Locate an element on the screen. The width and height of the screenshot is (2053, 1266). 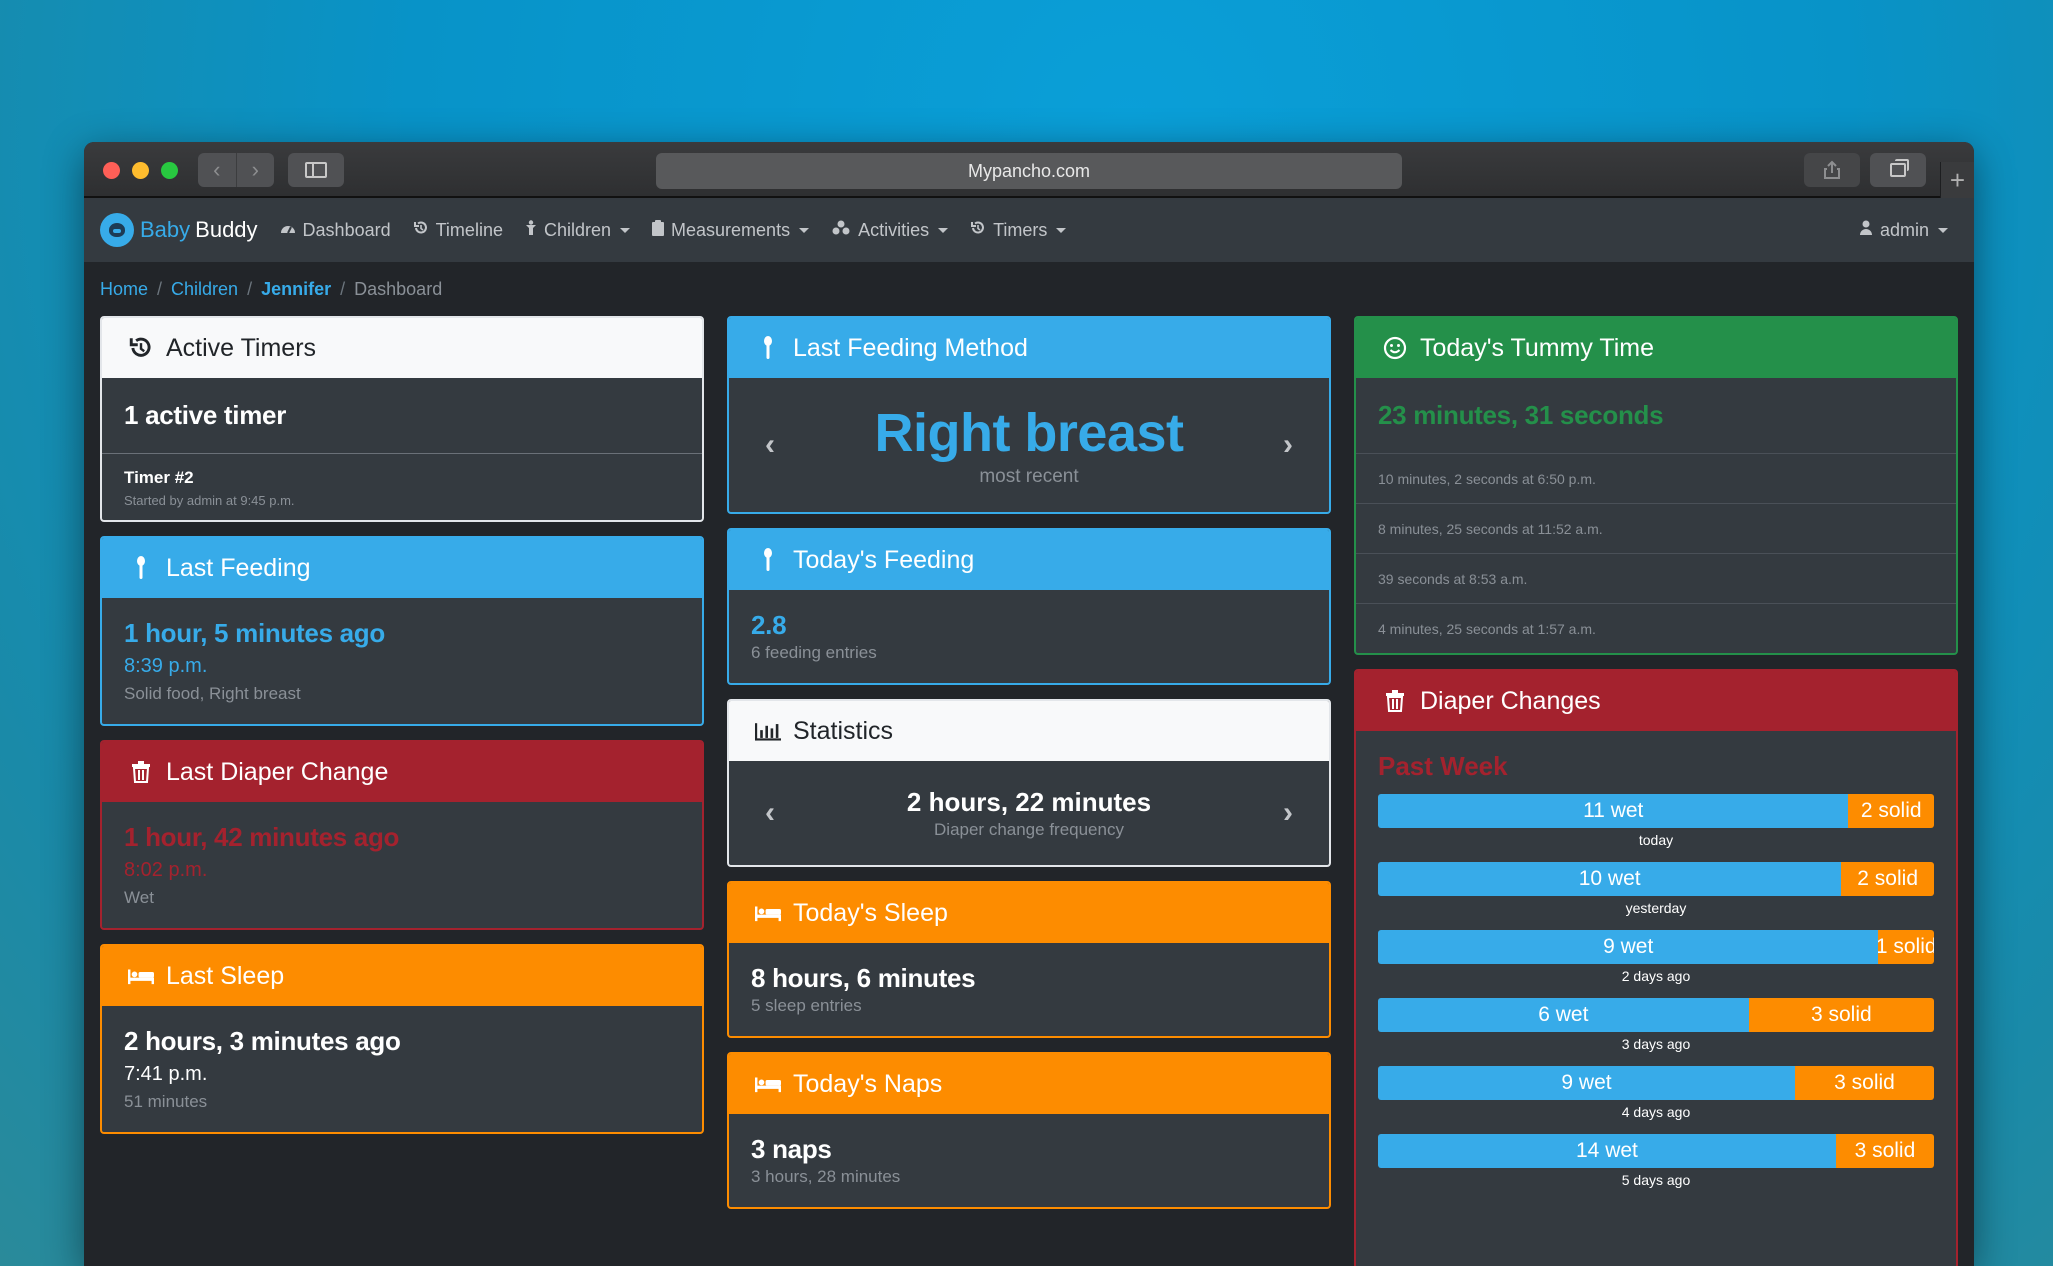
diaper-changes-title: Diaper Changes is located at coordinates (1510, 700).